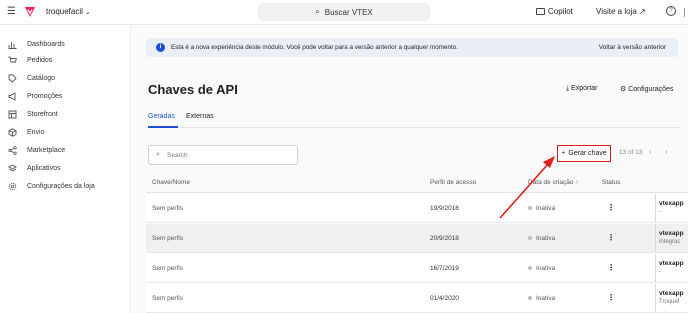 This screenshot has height=313, width=688. What do you see at coordinates (11, 11) in the screenshot?
I see `menu-icon: ☰` at bounding box center [11, 11].